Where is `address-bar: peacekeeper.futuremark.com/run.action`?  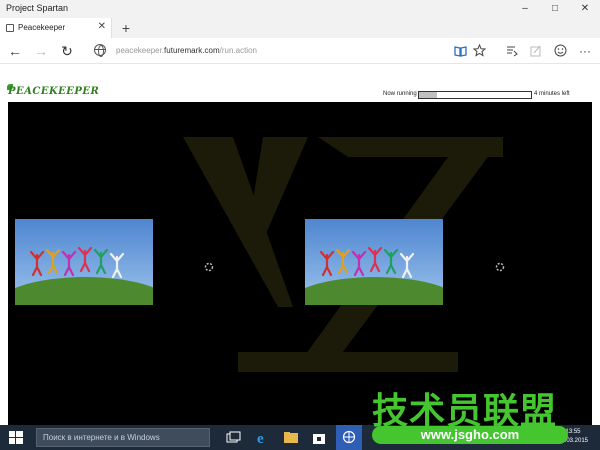 address-bar: peacekeeper.futuremark.com/run.action is located at coordinates (267, 51).